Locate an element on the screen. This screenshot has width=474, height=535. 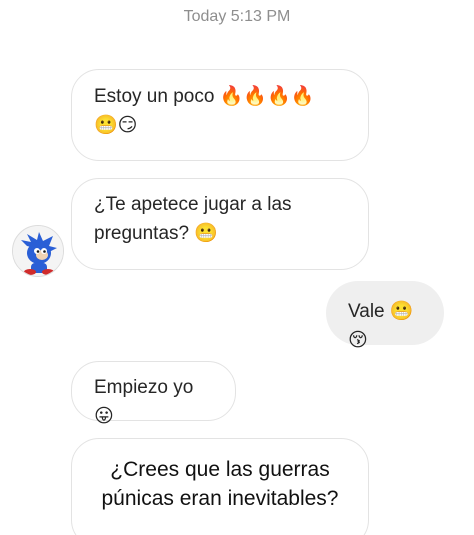
grimace-emoji: 😬 is located at coordinates (206, 233).